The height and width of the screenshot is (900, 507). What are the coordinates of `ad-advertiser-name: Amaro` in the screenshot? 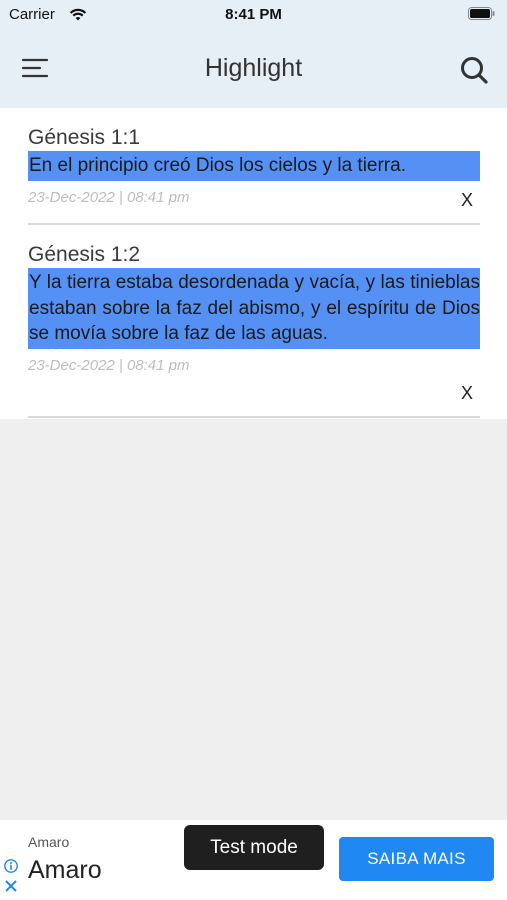 It's located at (65, 870).